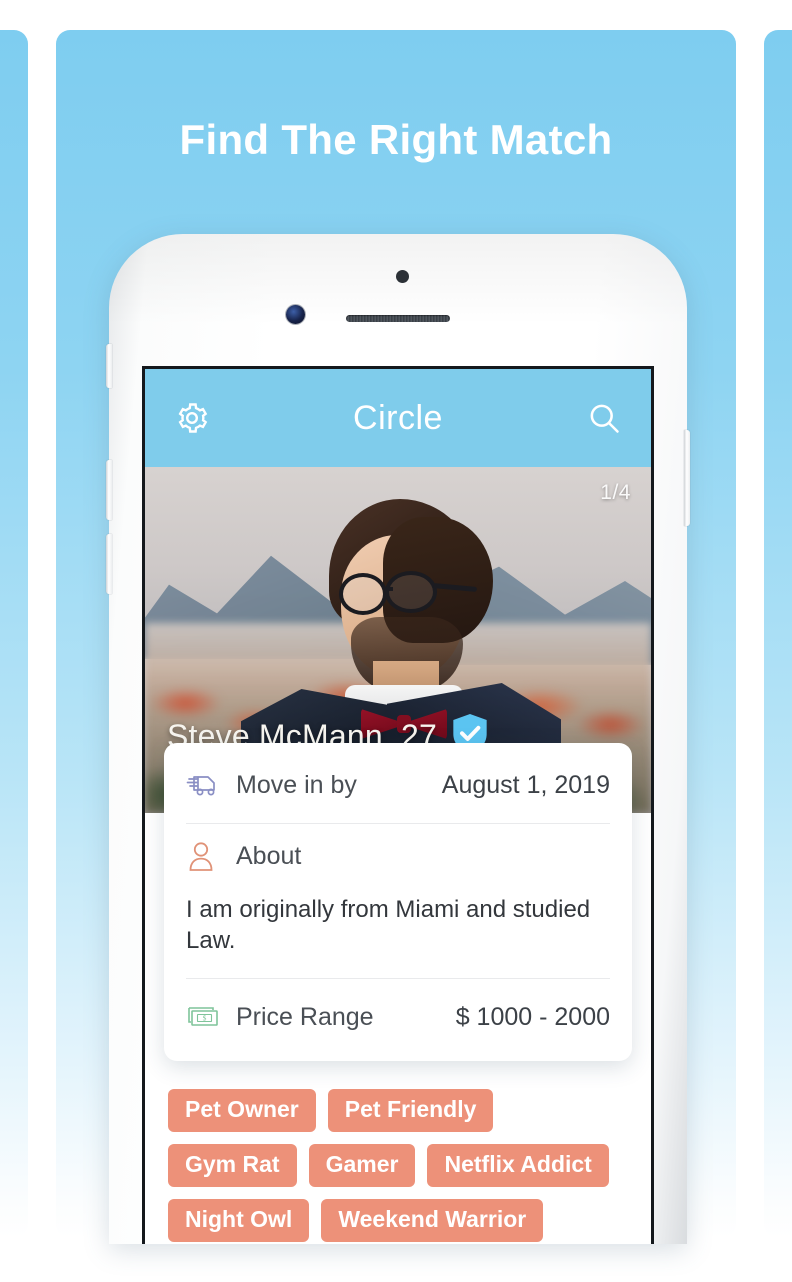 This screenshot has width=792, height=1282. I want to click on proximity-sensor-icon, so click(402, 276).